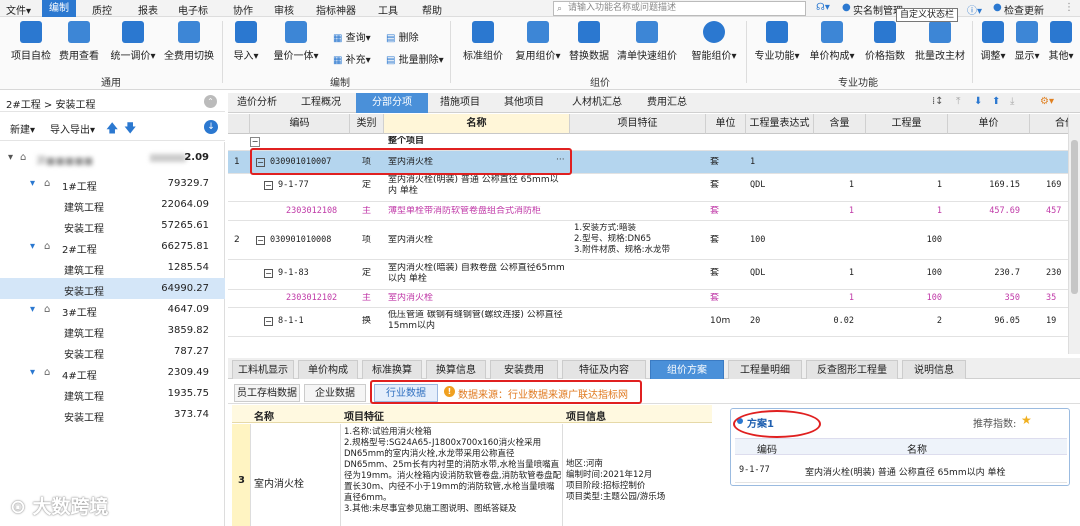  Describe the element at coordinates (483, 41) in the screenshot. I see `standard-price-button: 标准组价` at that location.